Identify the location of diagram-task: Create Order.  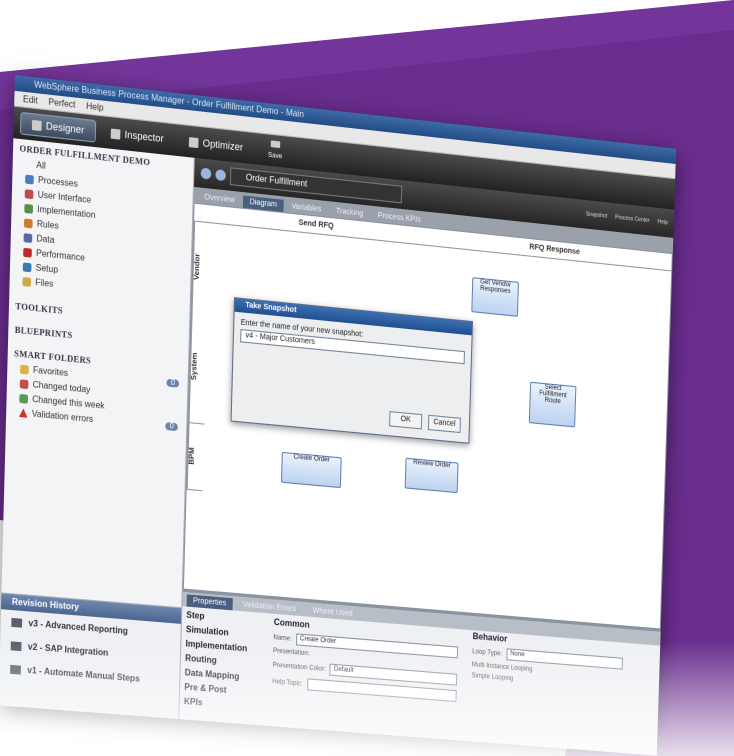
(311, 470).